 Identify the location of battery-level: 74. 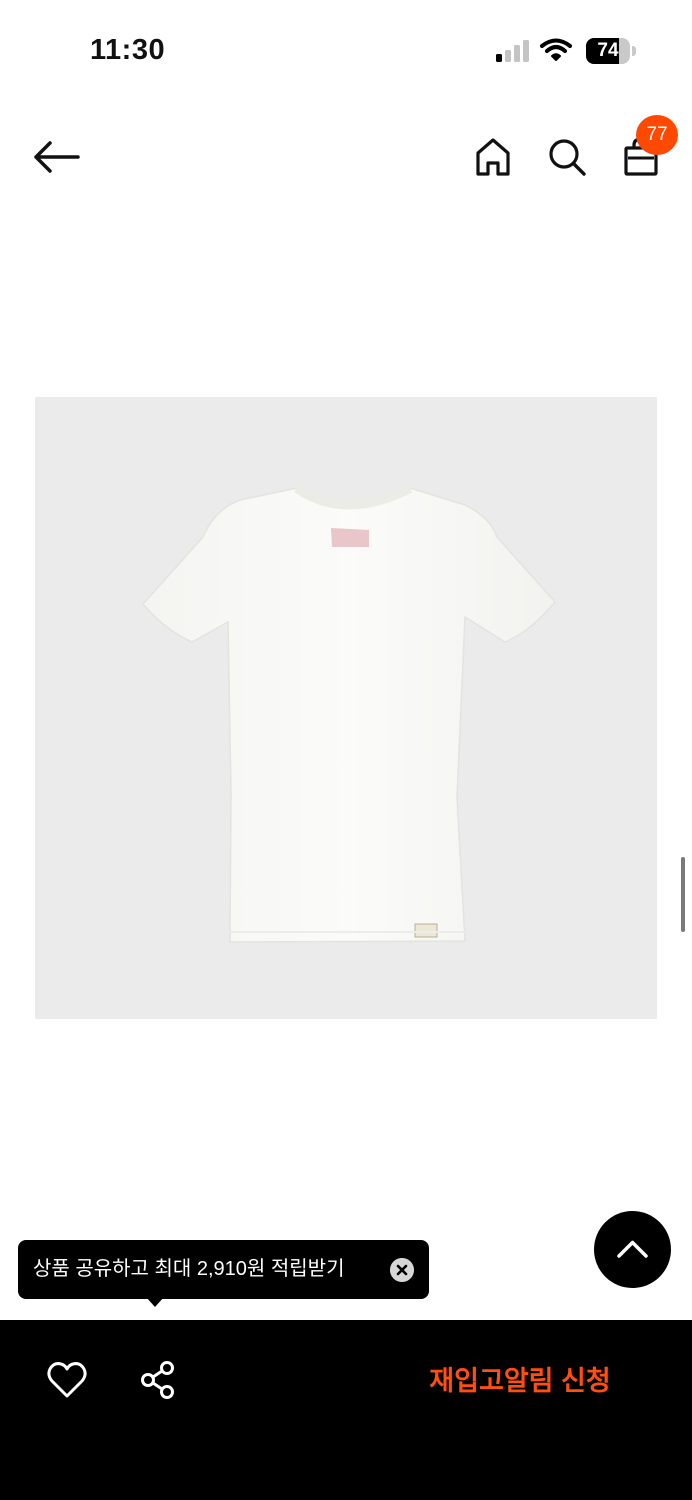
(608, 50).